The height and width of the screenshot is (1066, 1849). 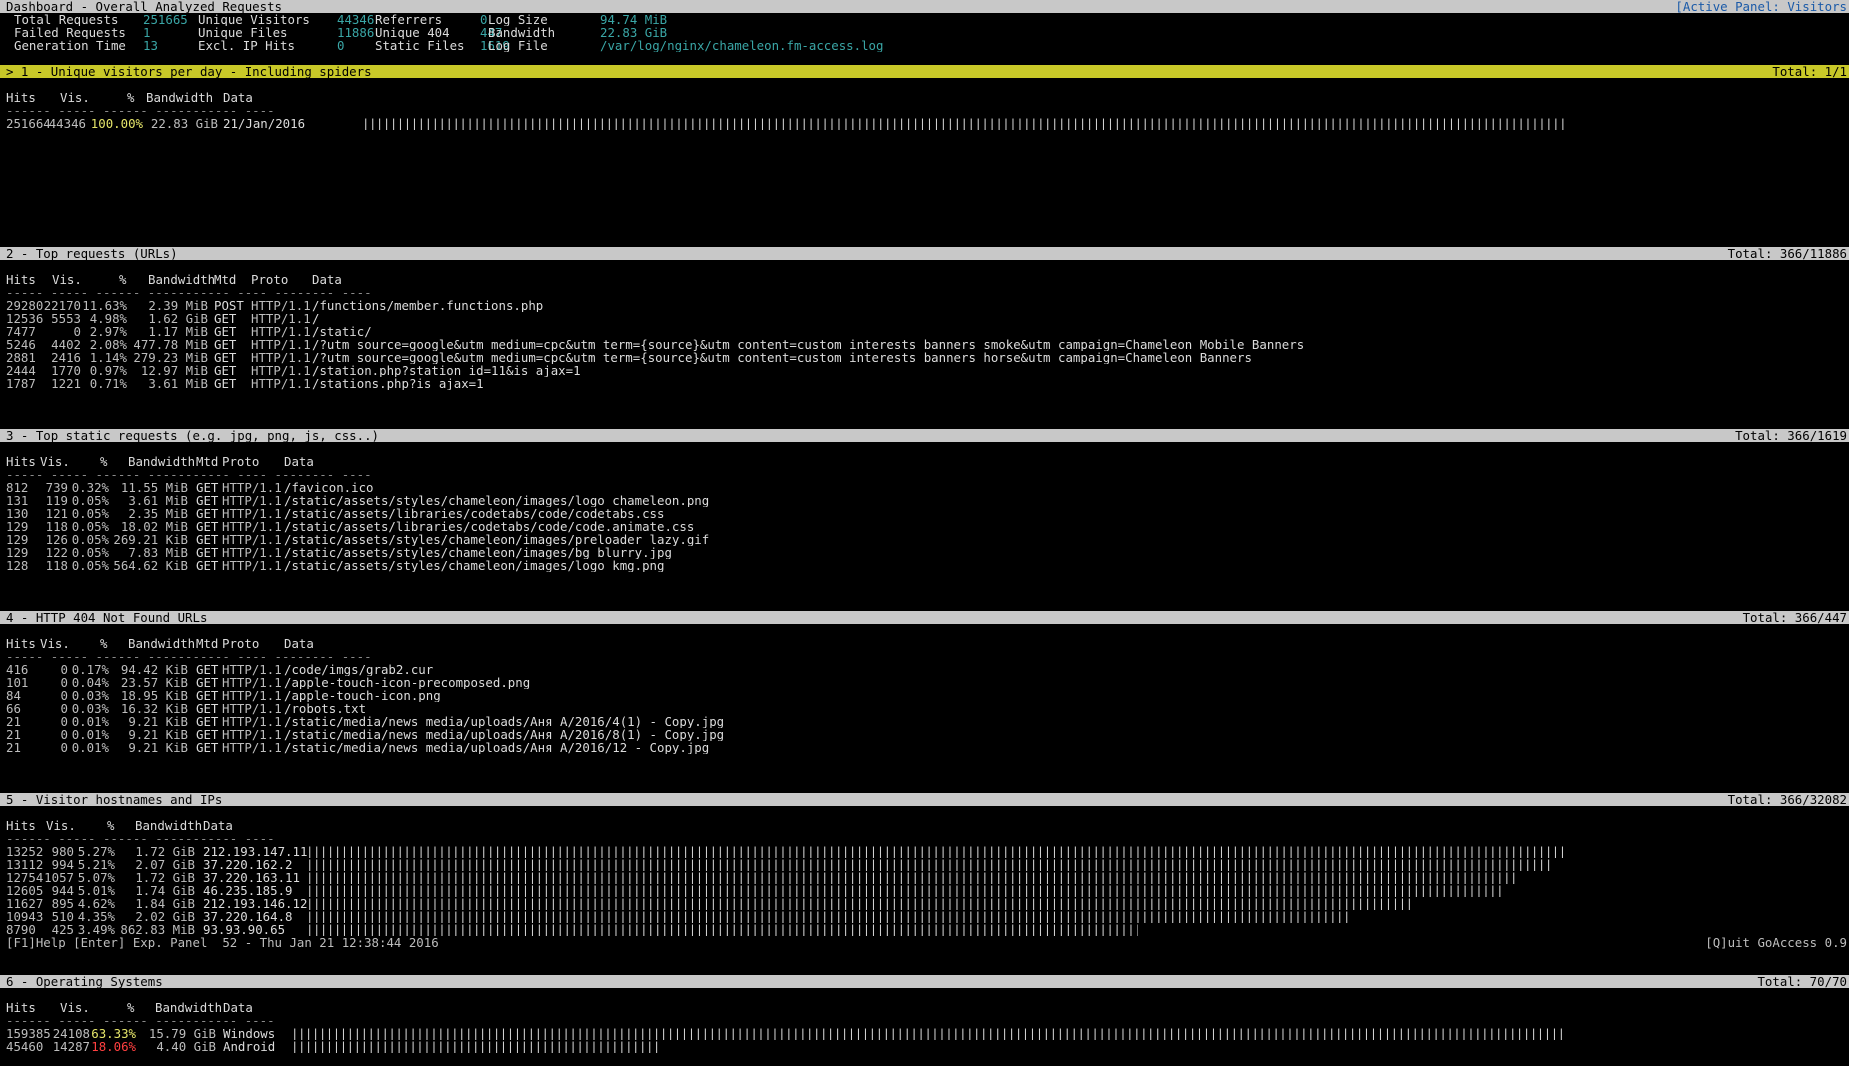 What do you see at coordinates (13, 747) in the screenshot?
I see `cell-hits: 21` at bounding box center [13, 747].